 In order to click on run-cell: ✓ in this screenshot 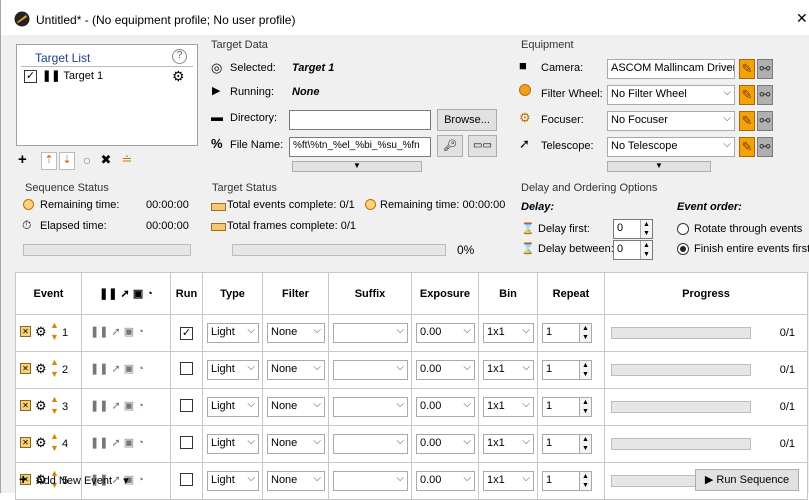, I will do `click(186, 333)`.